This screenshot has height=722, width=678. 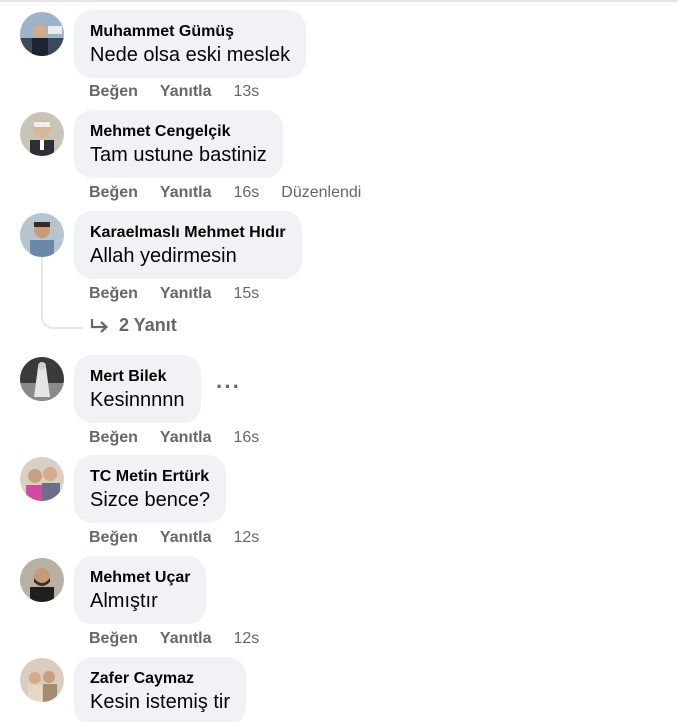 I want to click on comment-author: Mert Bilek, so click(x=137, y=377).